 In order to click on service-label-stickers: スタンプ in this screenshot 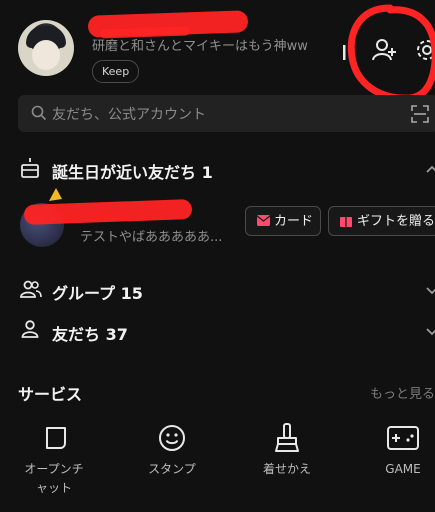, I will do `click(172, 469)`.